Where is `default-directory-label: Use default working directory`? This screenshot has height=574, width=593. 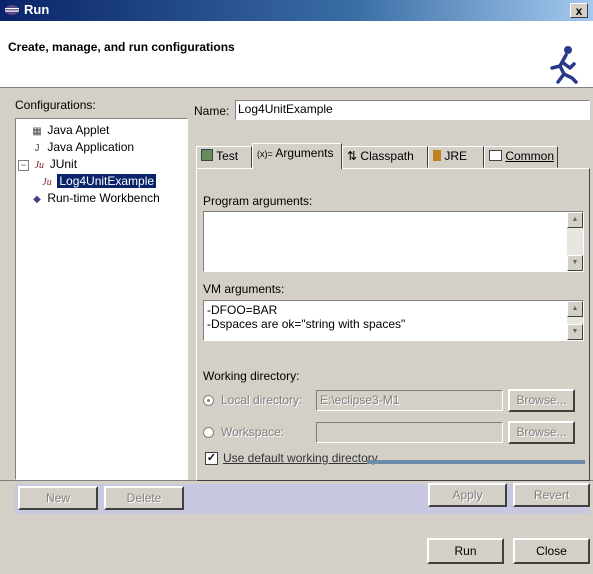
default-directory-label: Use default working directory is located at coordinates (300, 458).